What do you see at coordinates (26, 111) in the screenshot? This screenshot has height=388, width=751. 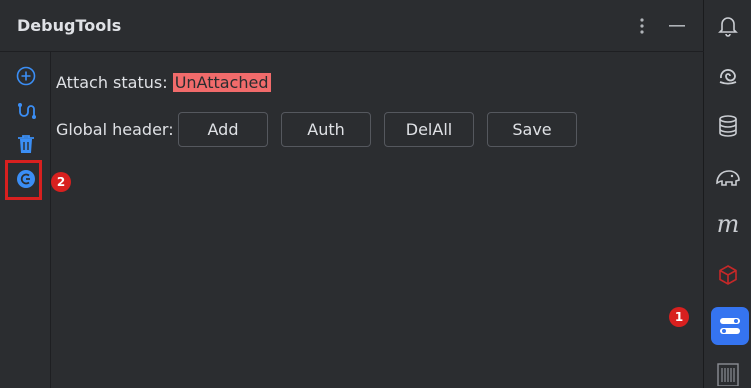 I see `route-icon` at bounding box center [26, 111].